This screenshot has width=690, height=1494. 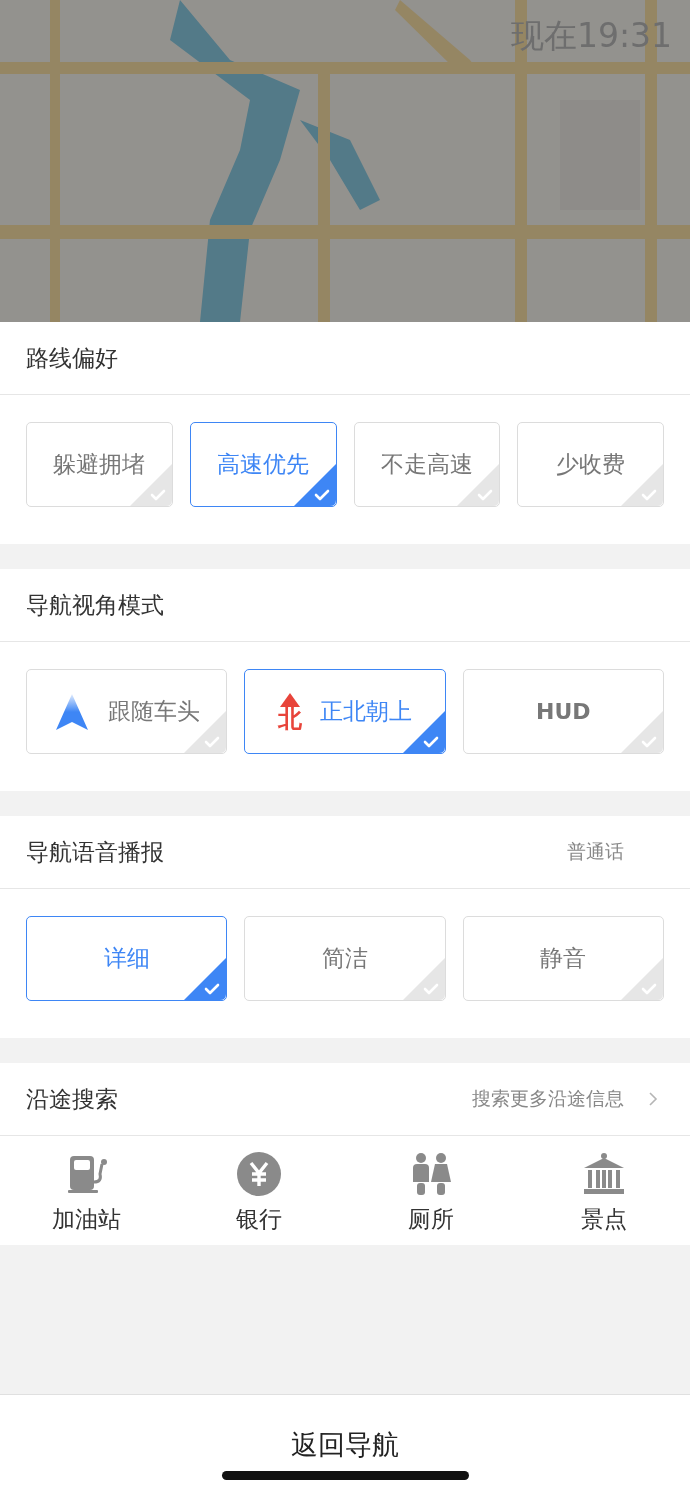 I want to click on museum-icon, so click(x=603, y=1174).